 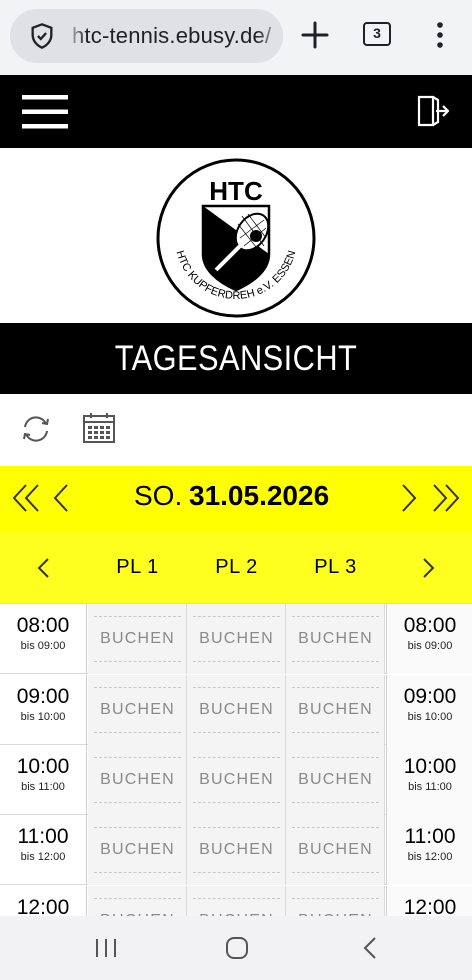 I want to click on weekday-label: SO., so click(x=158, y=495).